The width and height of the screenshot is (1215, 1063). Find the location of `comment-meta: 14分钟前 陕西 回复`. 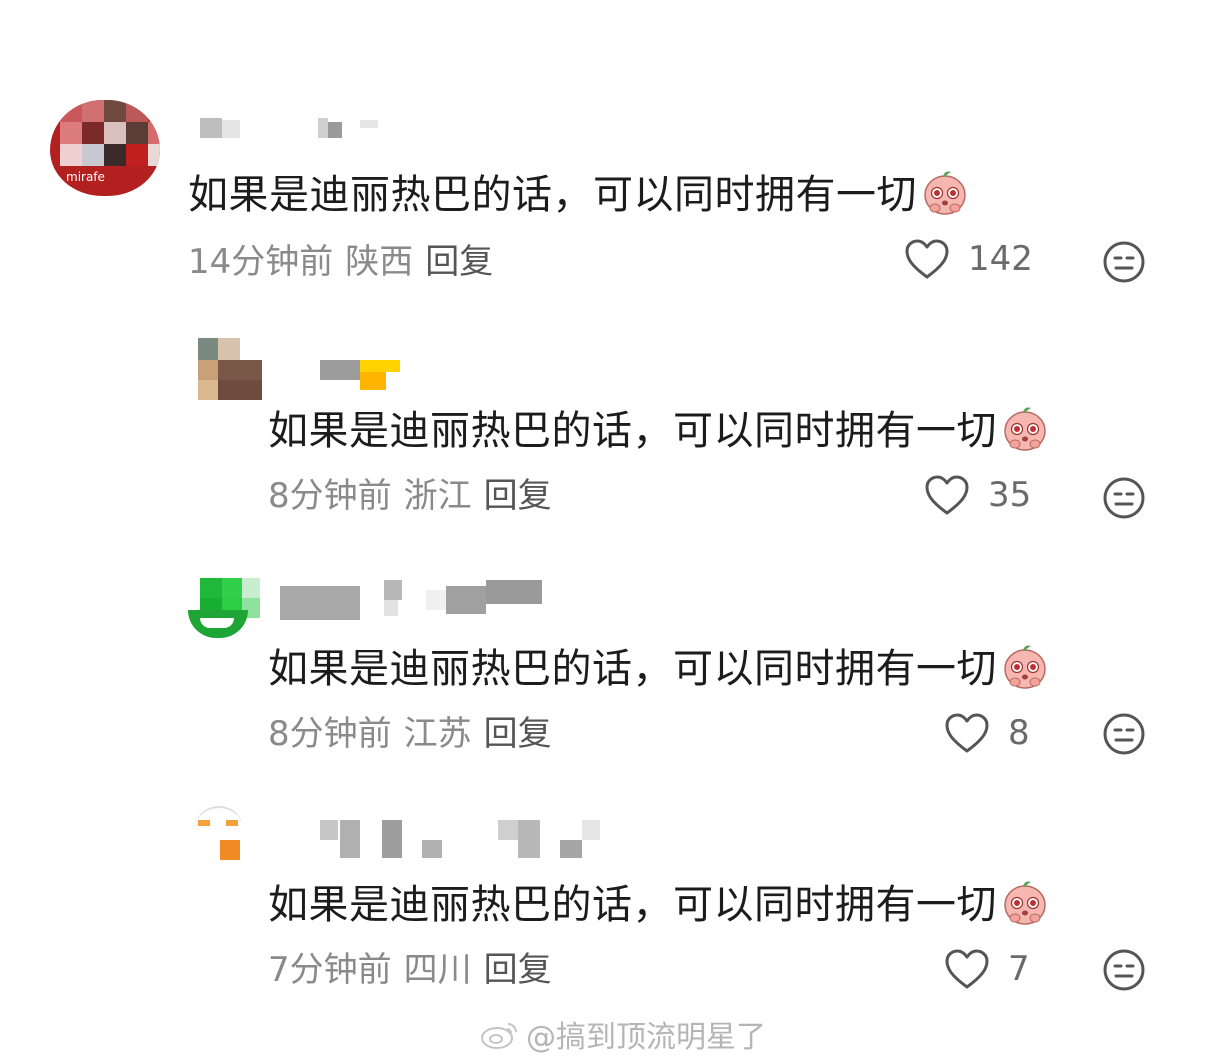

comment-meta: 14分钟前 陕西 回复 is located at coordinates (340, 262).